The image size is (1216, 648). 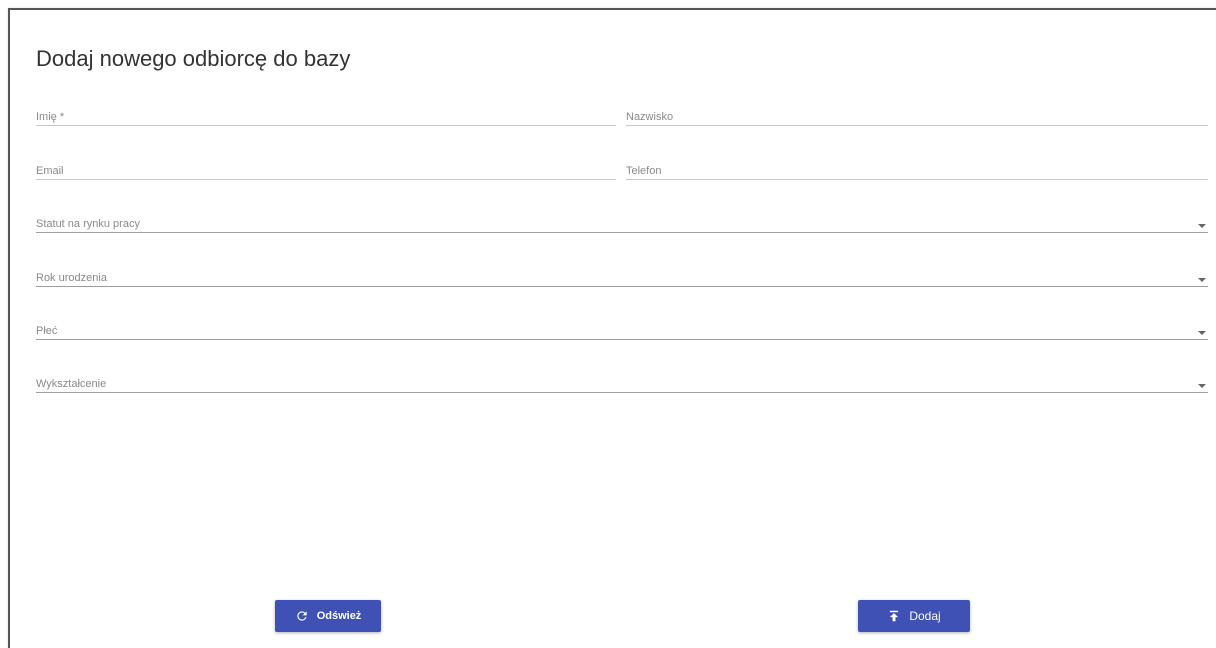 I want to click on labor-status-label: Statut na rynku pracy, so click(x=88, y=224).